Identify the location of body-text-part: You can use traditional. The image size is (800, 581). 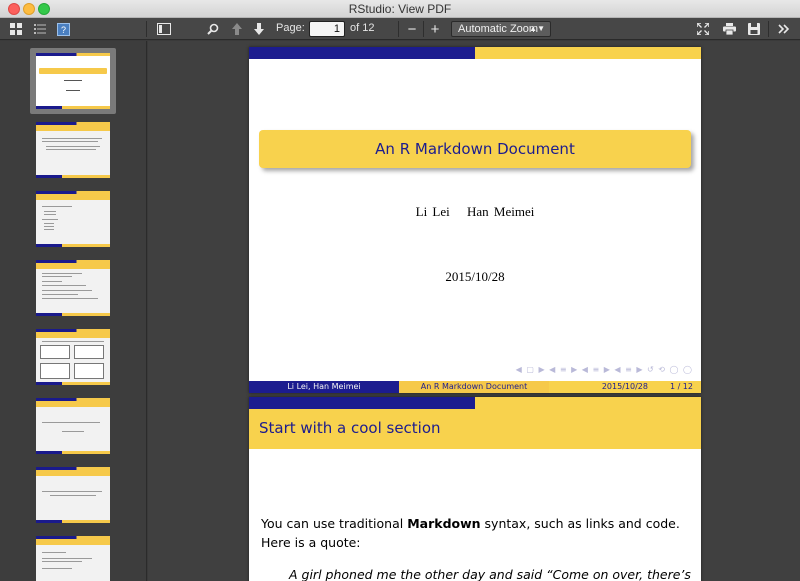
(334, 523).